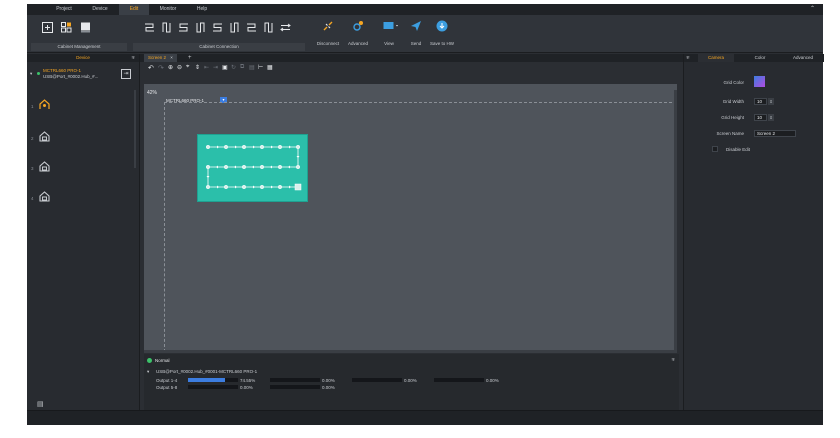 The width and height of the screenshot is (840, 438). Describe the element at coordinates (328, 380) in the screenshot. I see `output-1-pct-2: 0.00%` at that location.